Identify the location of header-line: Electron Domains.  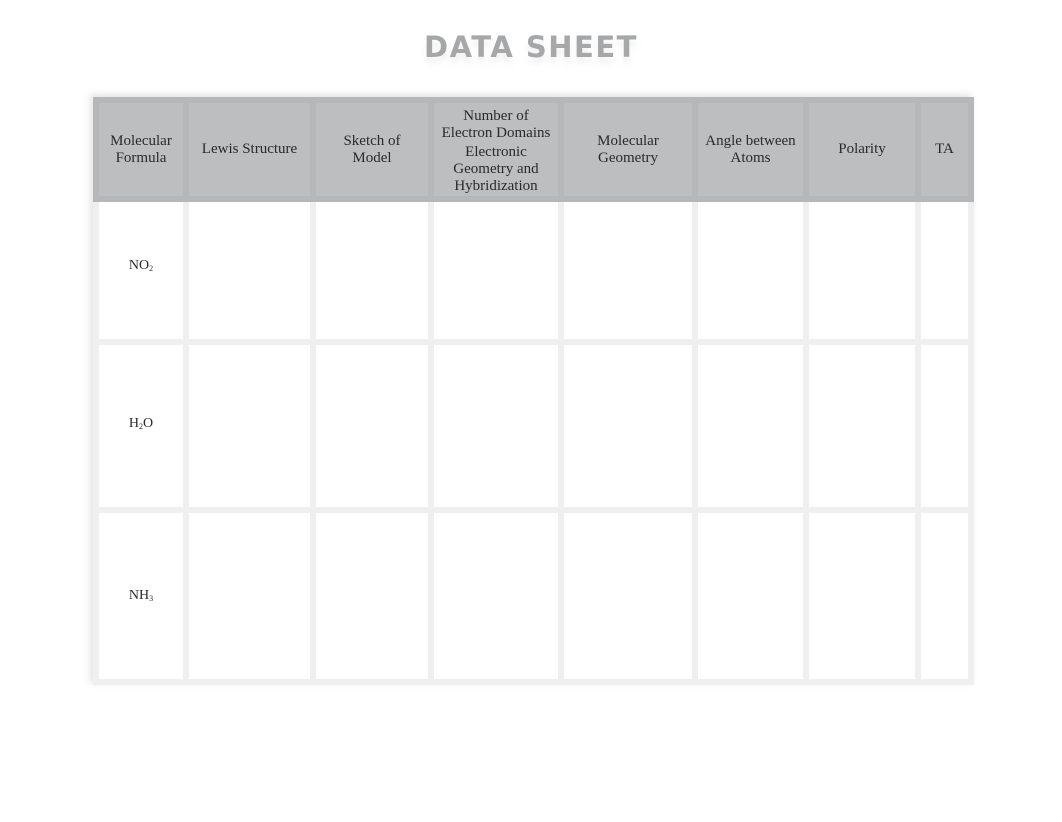
(496, 133).